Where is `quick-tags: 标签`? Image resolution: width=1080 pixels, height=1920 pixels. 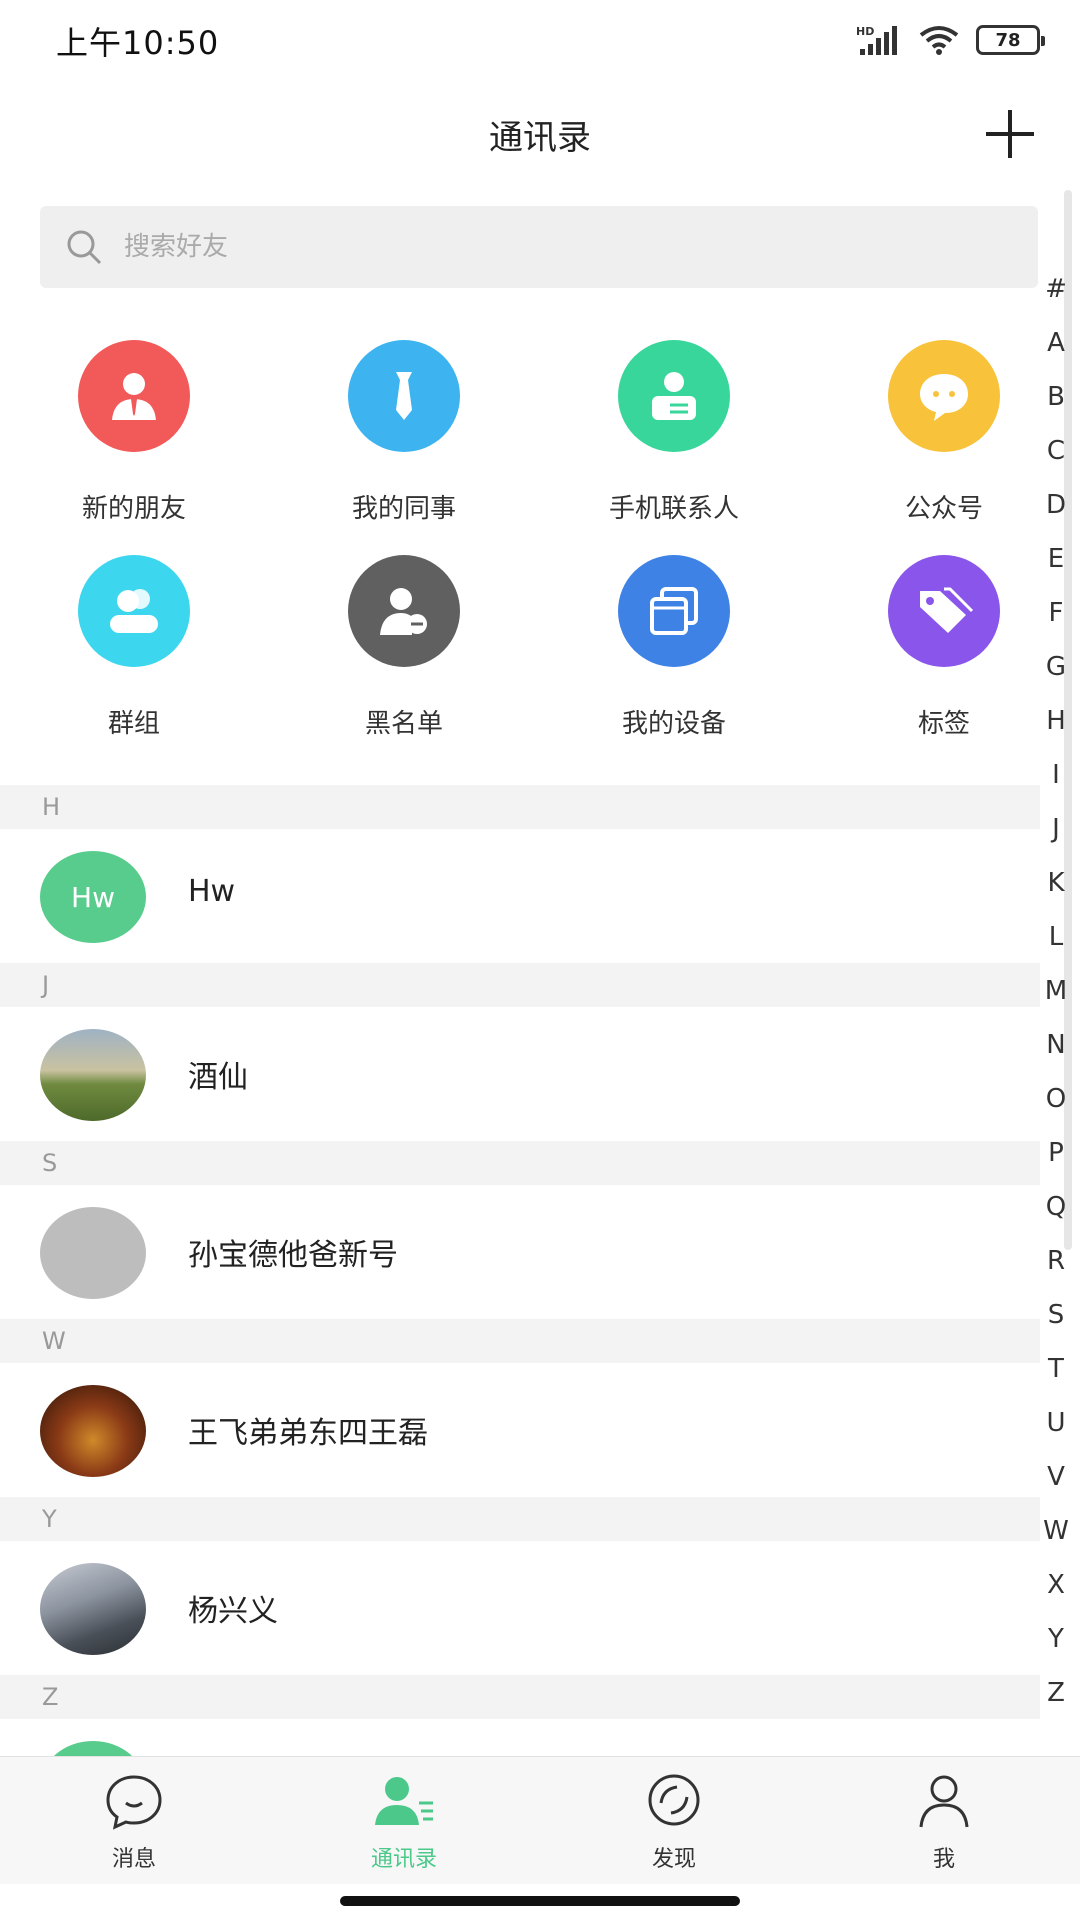
quick-tags: 标签 is located at coordinates (944, 647).